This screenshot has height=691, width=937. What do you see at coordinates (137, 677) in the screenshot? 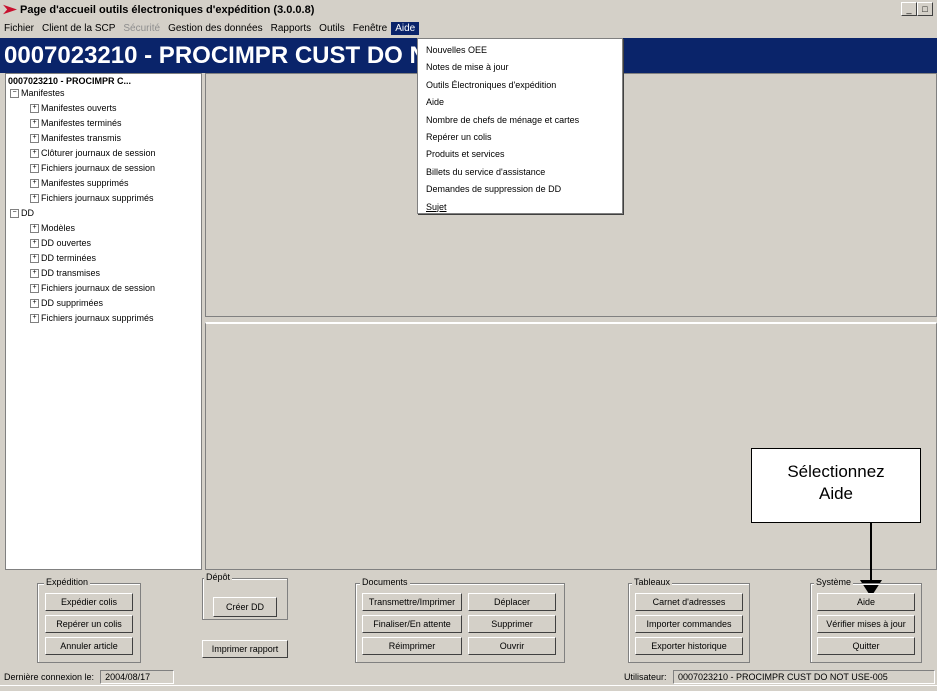
I see `last-login-value: 2004/08/17` at bounding box center [137, 677].